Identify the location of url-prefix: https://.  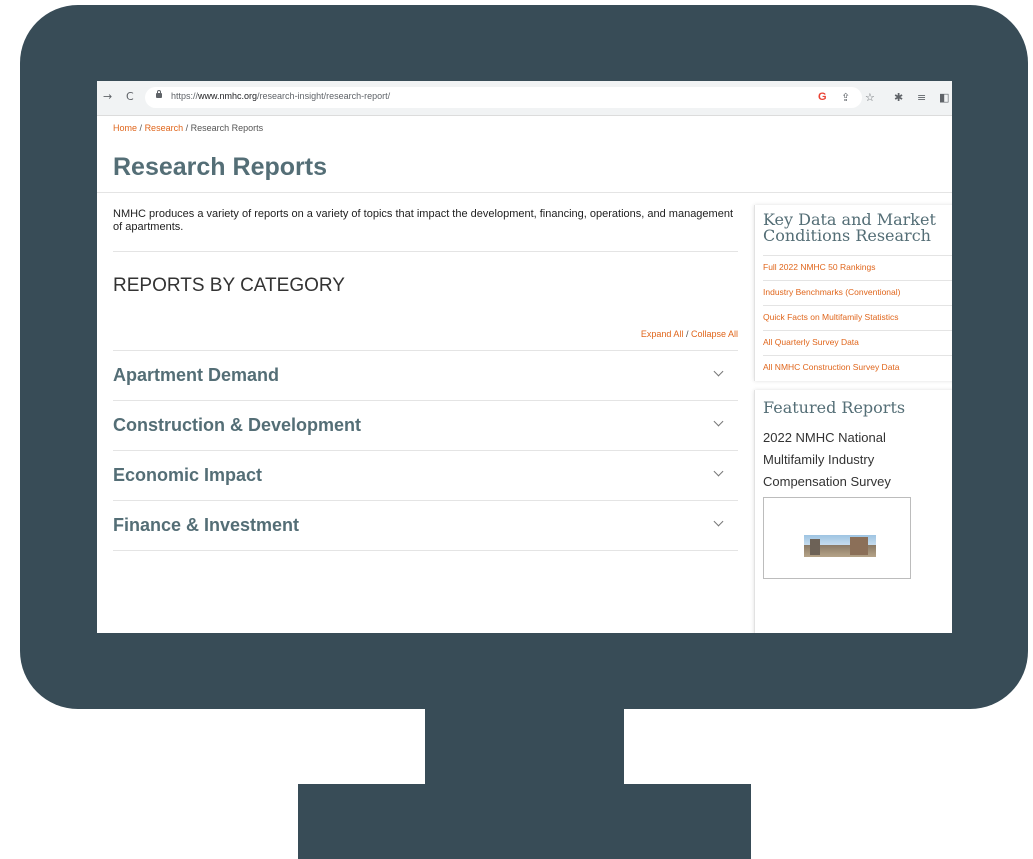
(185, 96).